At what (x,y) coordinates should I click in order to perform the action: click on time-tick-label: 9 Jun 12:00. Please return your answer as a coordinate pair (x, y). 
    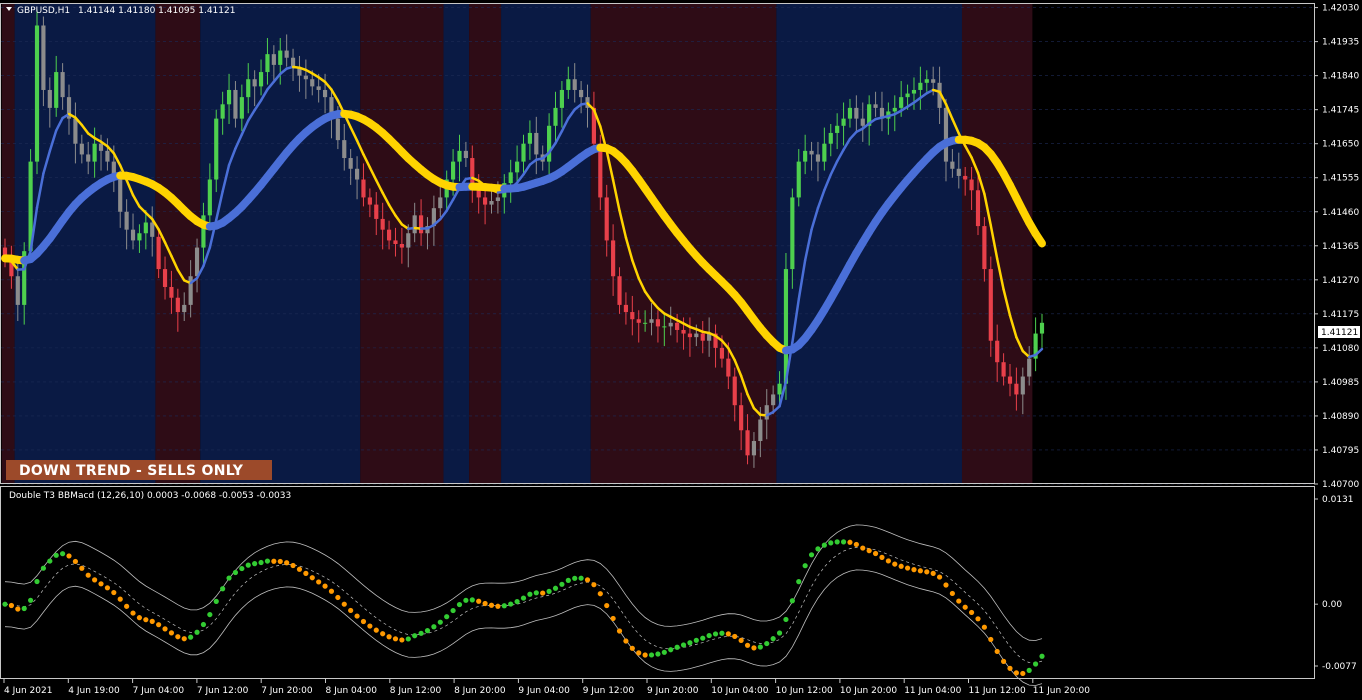
    Looking at the image, I should click on (609, 691).